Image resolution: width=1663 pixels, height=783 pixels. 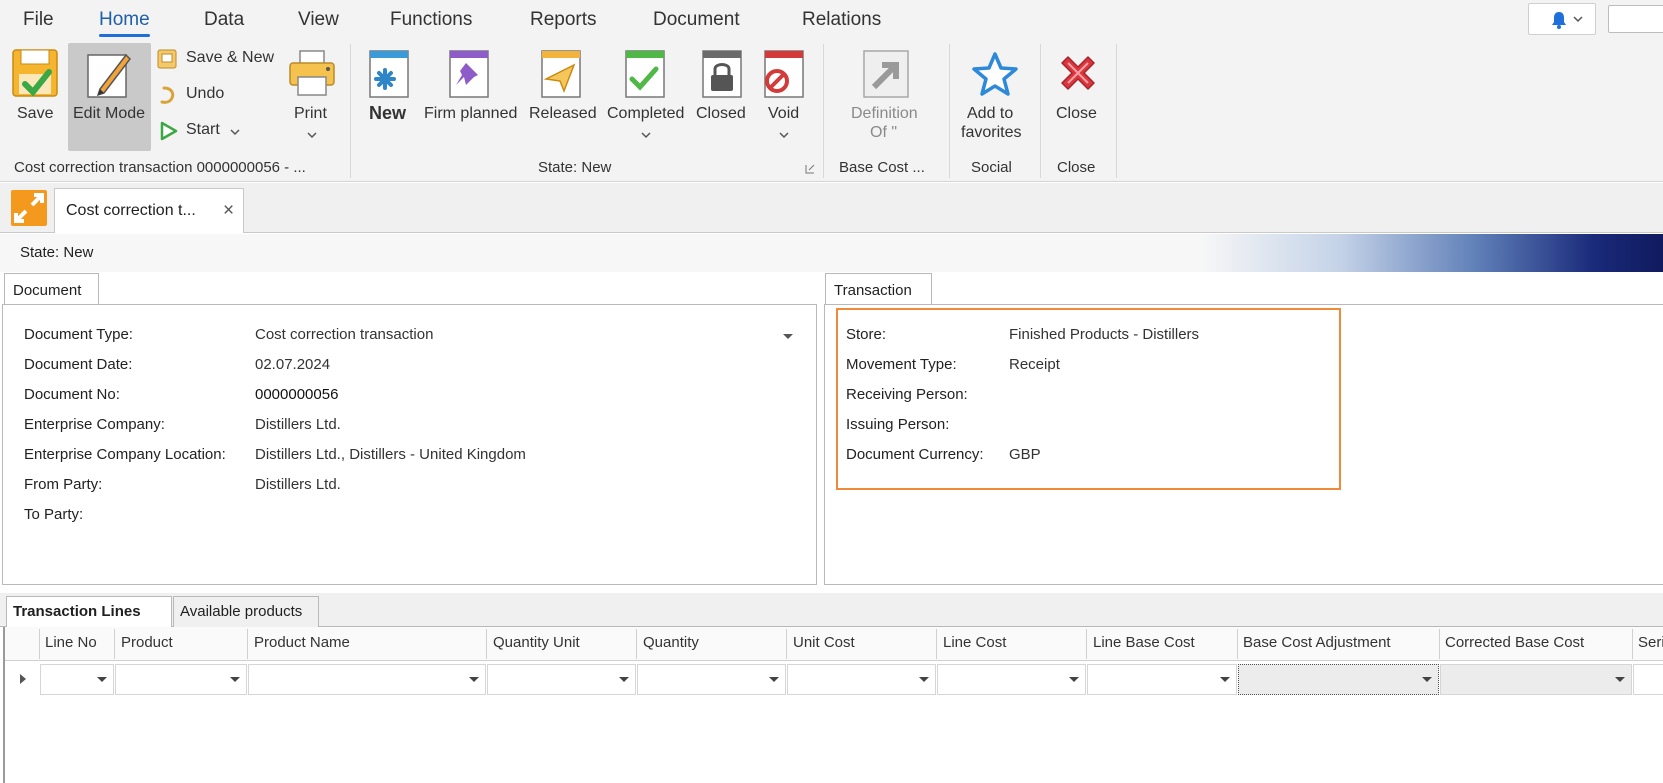 I want to click on undo-label: Undo, so click(x=205, y=93).